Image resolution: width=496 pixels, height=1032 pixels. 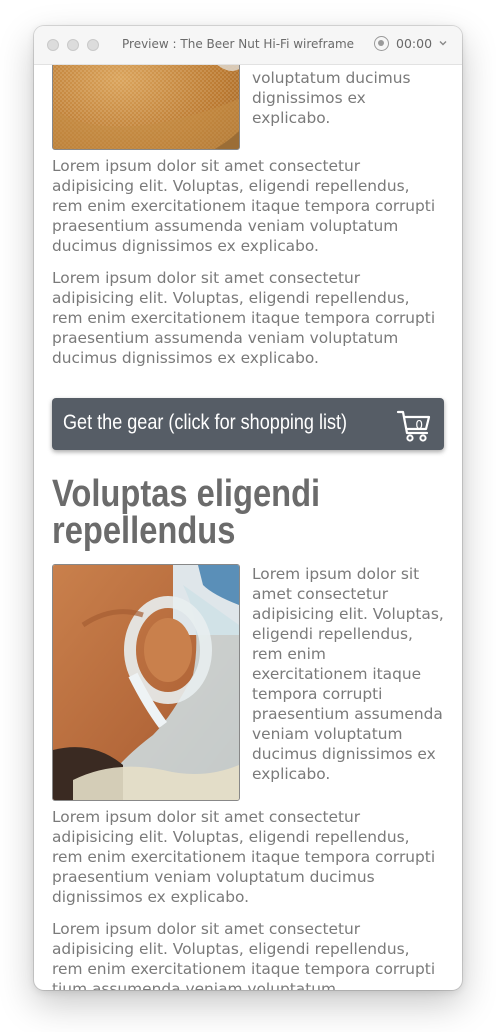 I want to click on record-icon, so click(x=381, y=43).